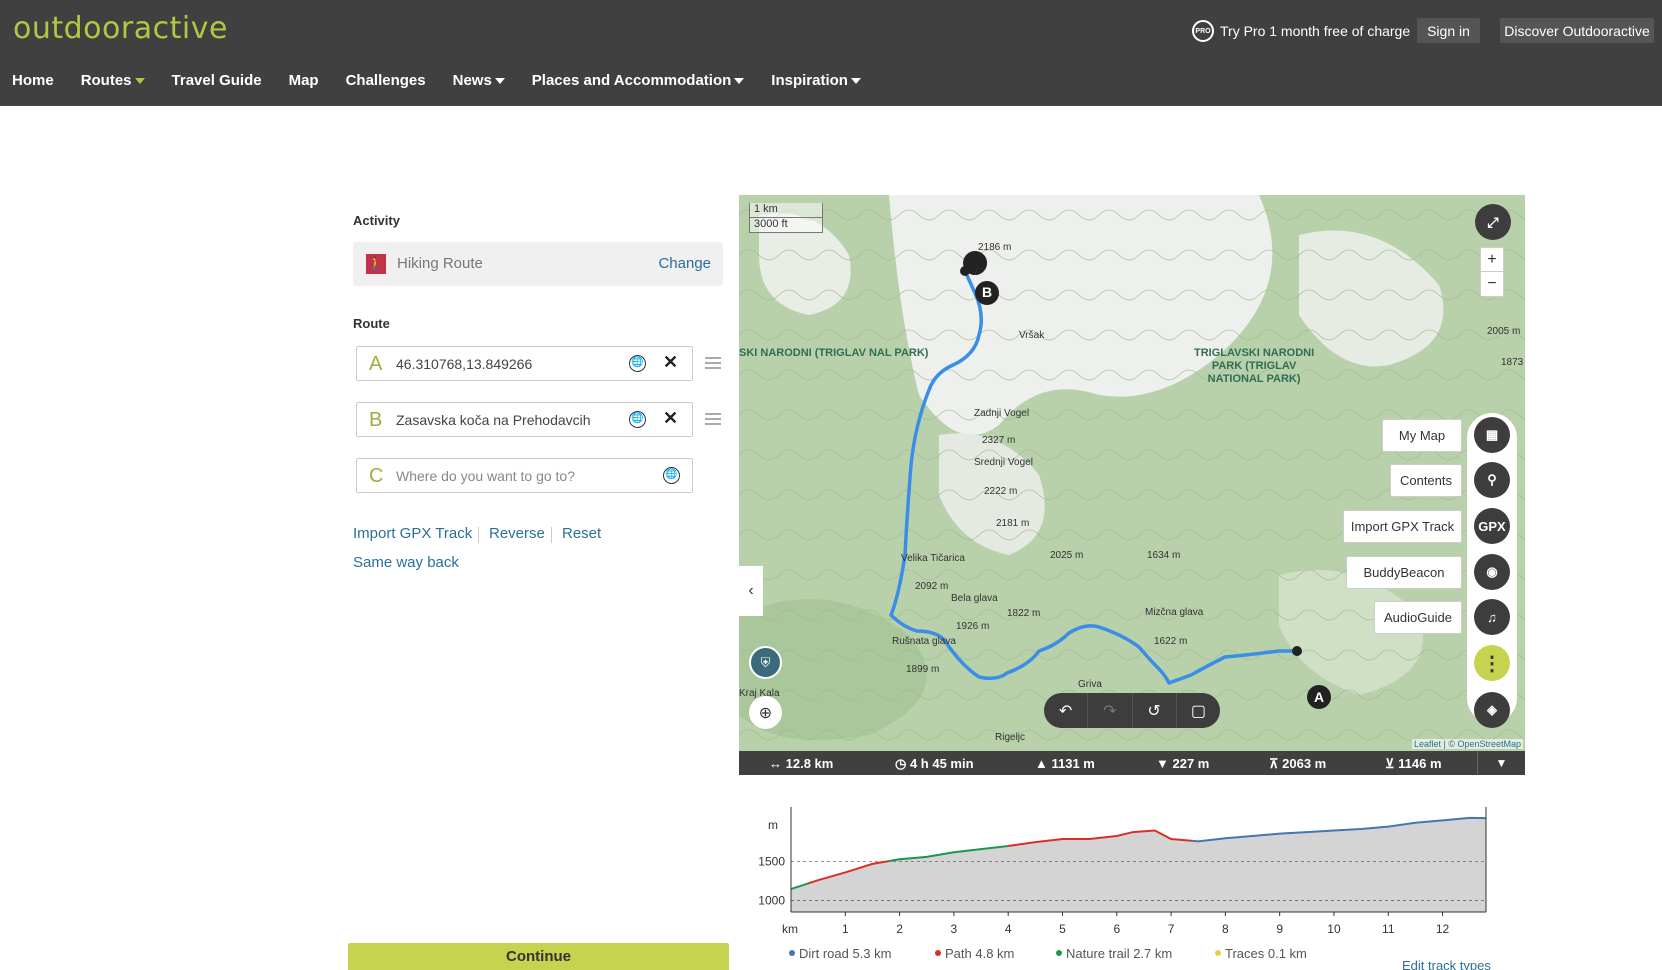  I want to click on activity-label: Activity, so click(376, 220).